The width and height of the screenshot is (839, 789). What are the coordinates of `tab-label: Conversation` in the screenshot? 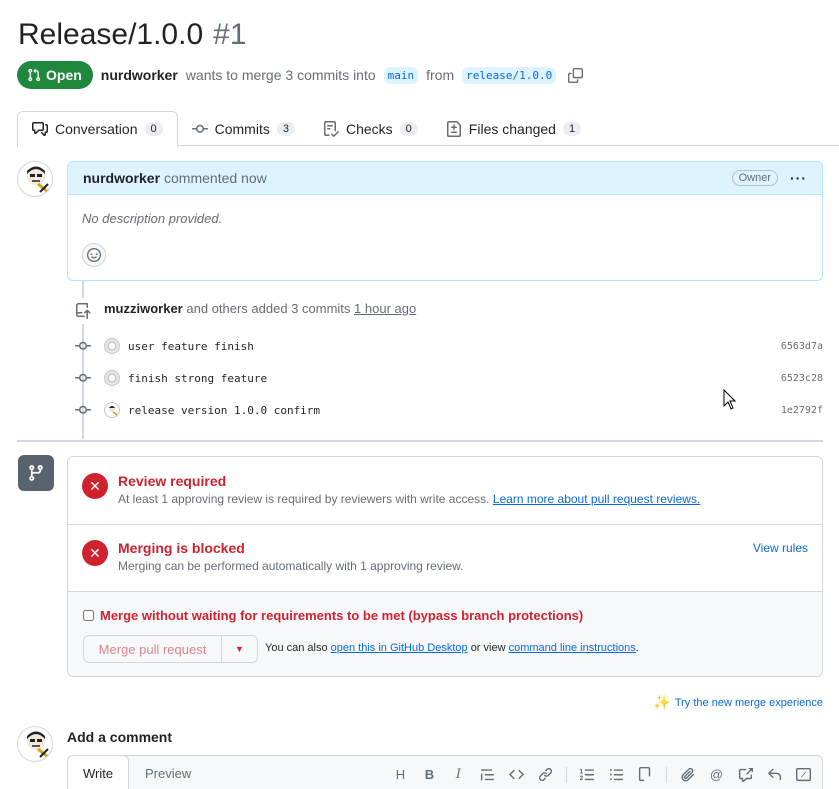 It's located at (96, 129).